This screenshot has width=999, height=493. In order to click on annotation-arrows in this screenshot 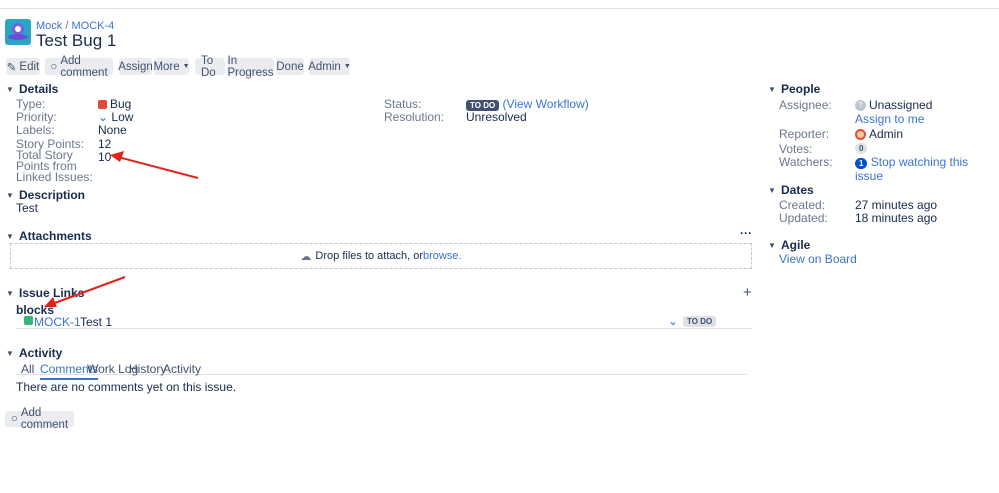, I will do `click(121, 229)`.